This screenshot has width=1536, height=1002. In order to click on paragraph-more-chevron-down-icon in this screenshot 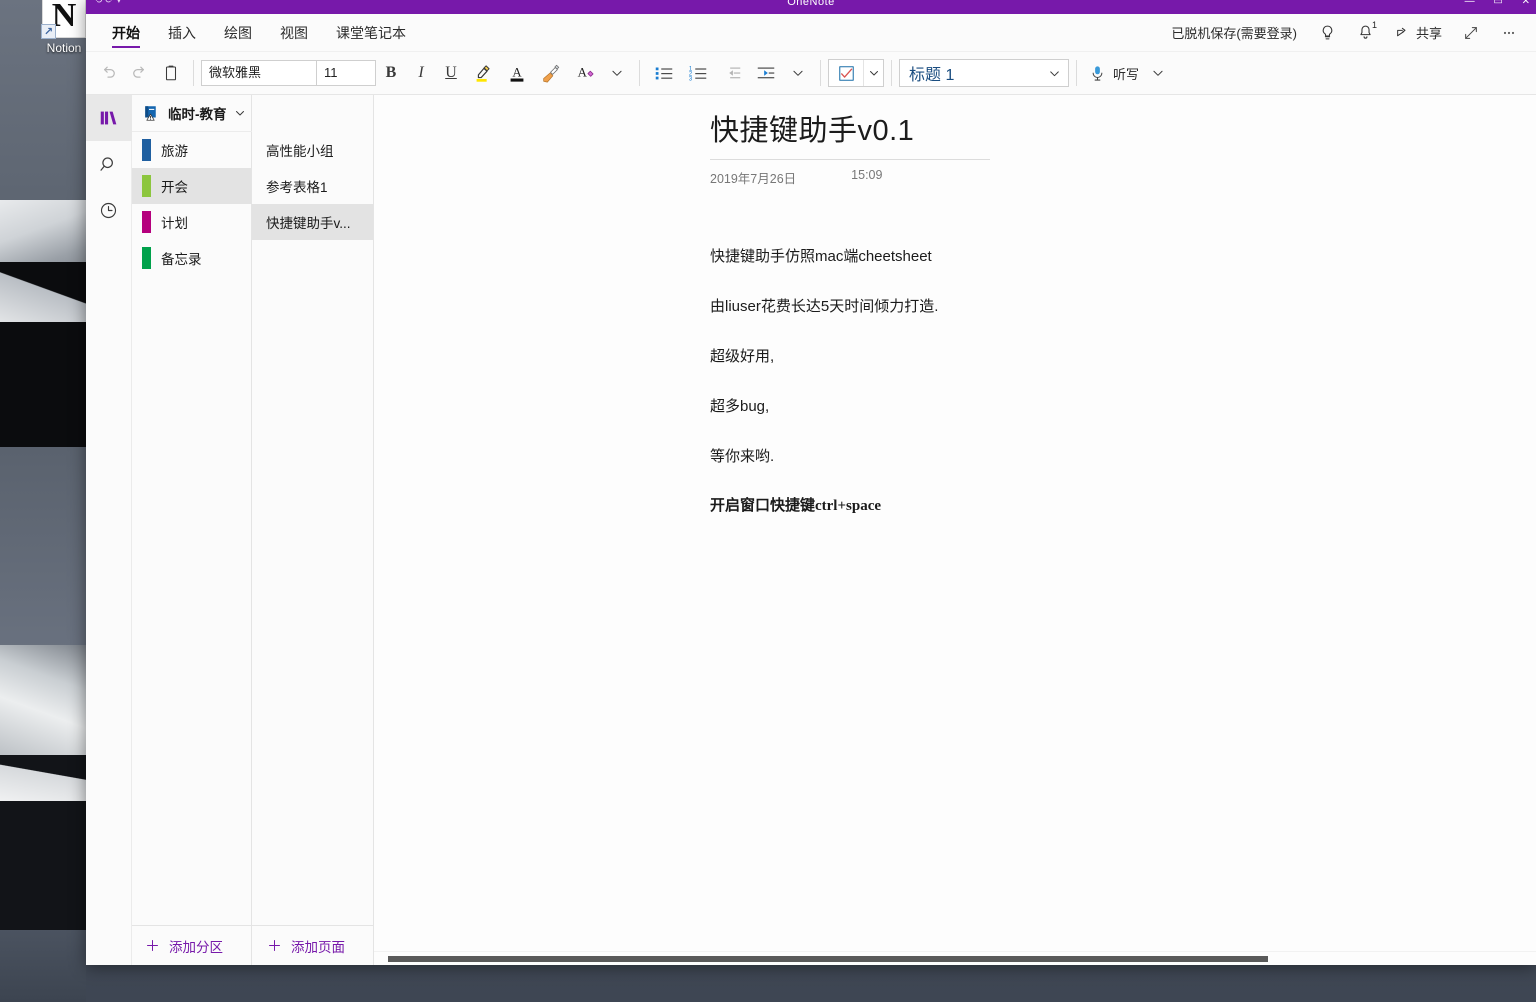, I will do `click(798, 73)`.